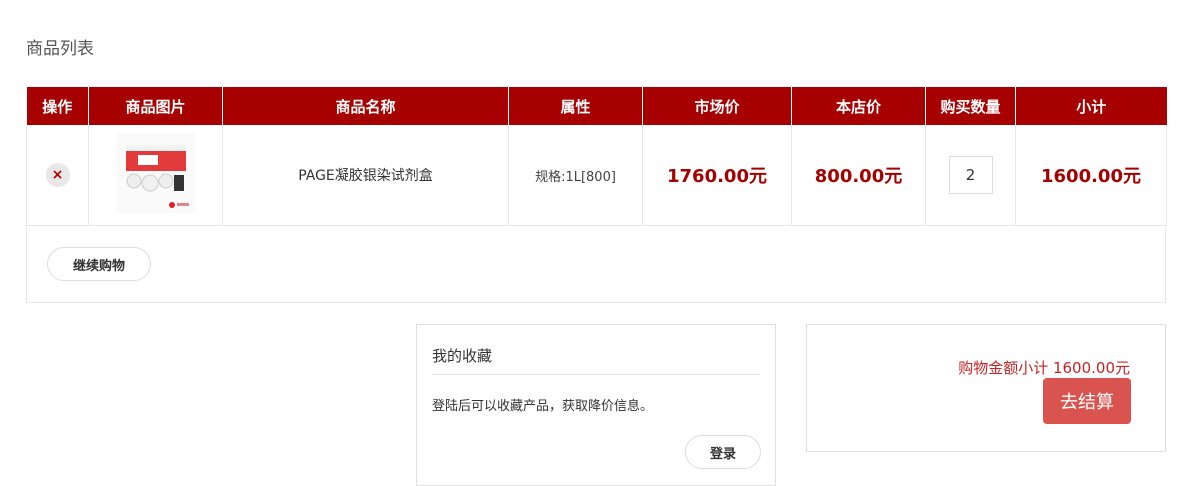  What do you see at coordinates (99, 264) in the screenshot?
I see `continue-shopping-button: 继续购物` at bounding box center [99, 264].